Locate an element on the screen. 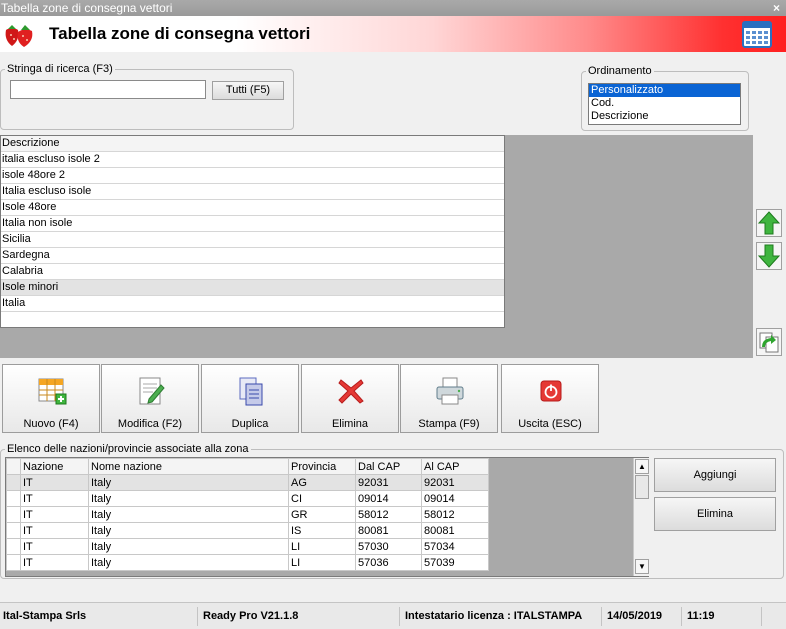  exit-button-label: Uscita (ESC) is located at coordinates (550, 424).